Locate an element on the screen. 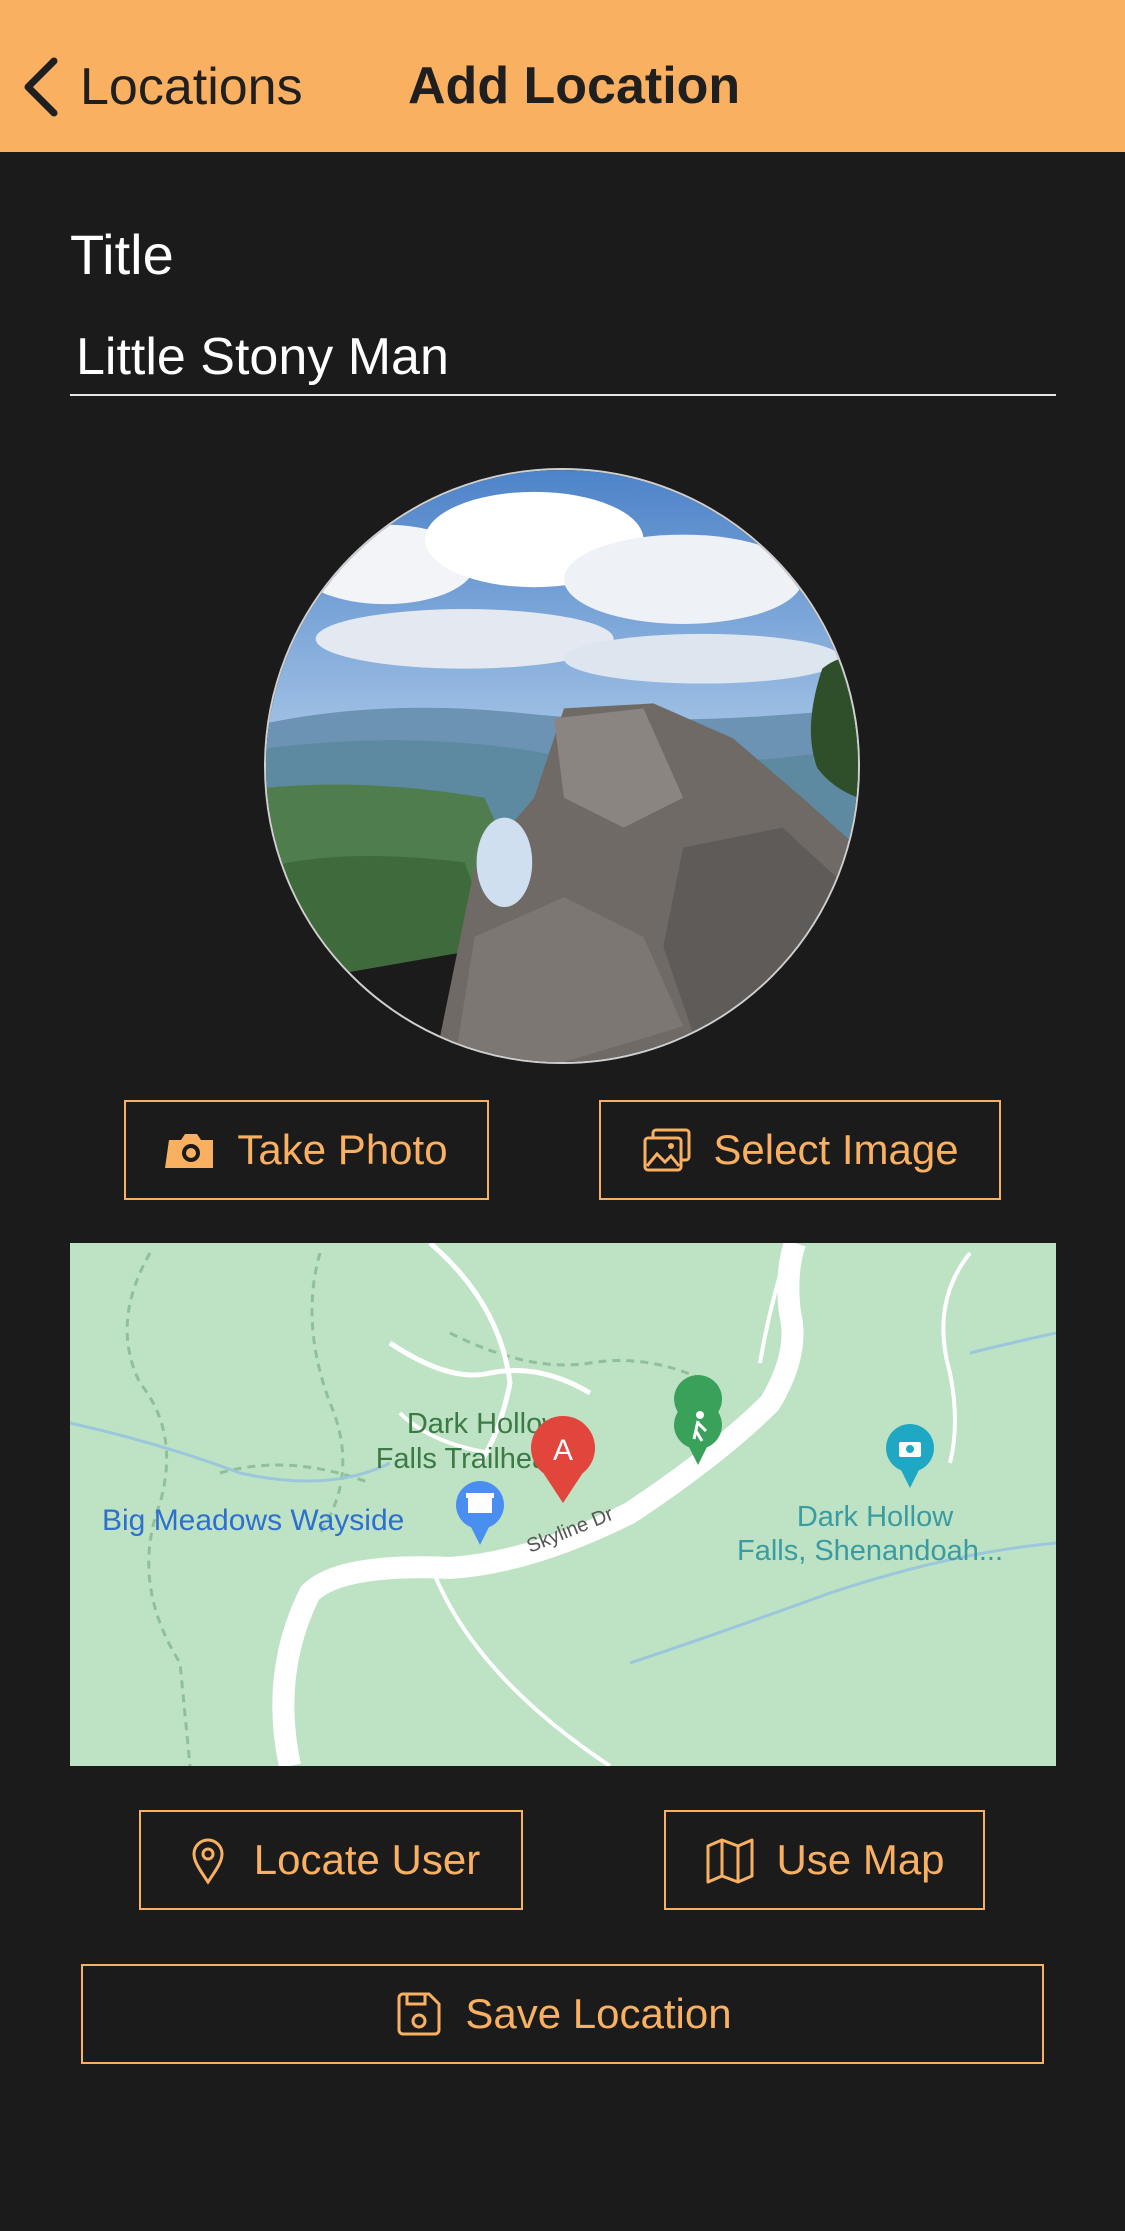 The height and width of the screenshot is (2231, 1125). map-icon is located at coordinates (730, 1861).